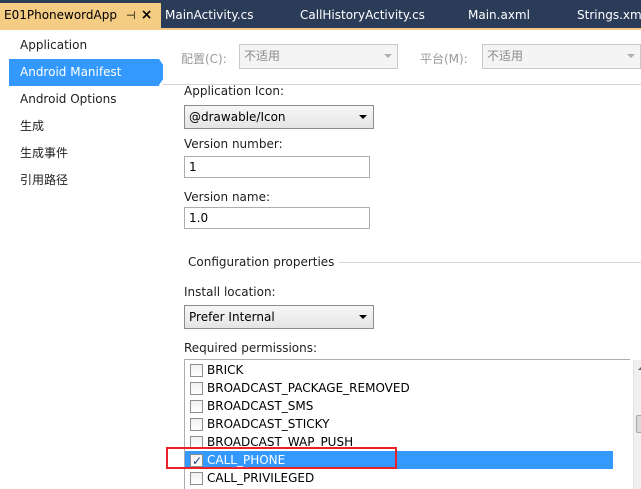 The height and width of the screenshot is (489, 641). Describe the element at coordinates (318, 56) in the screenshot. I see `configuration-select: 不适用` at that location.